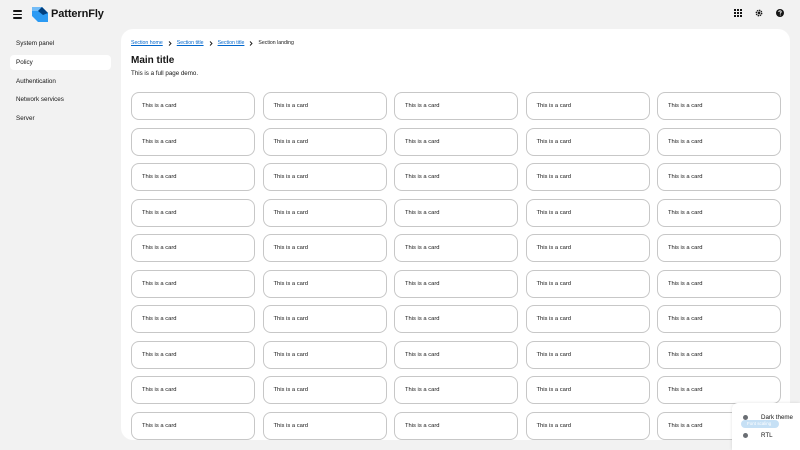  Describe the element at coordinates (77, 14) in the screenshot. I see `brand-name: PatternFly` at that location.